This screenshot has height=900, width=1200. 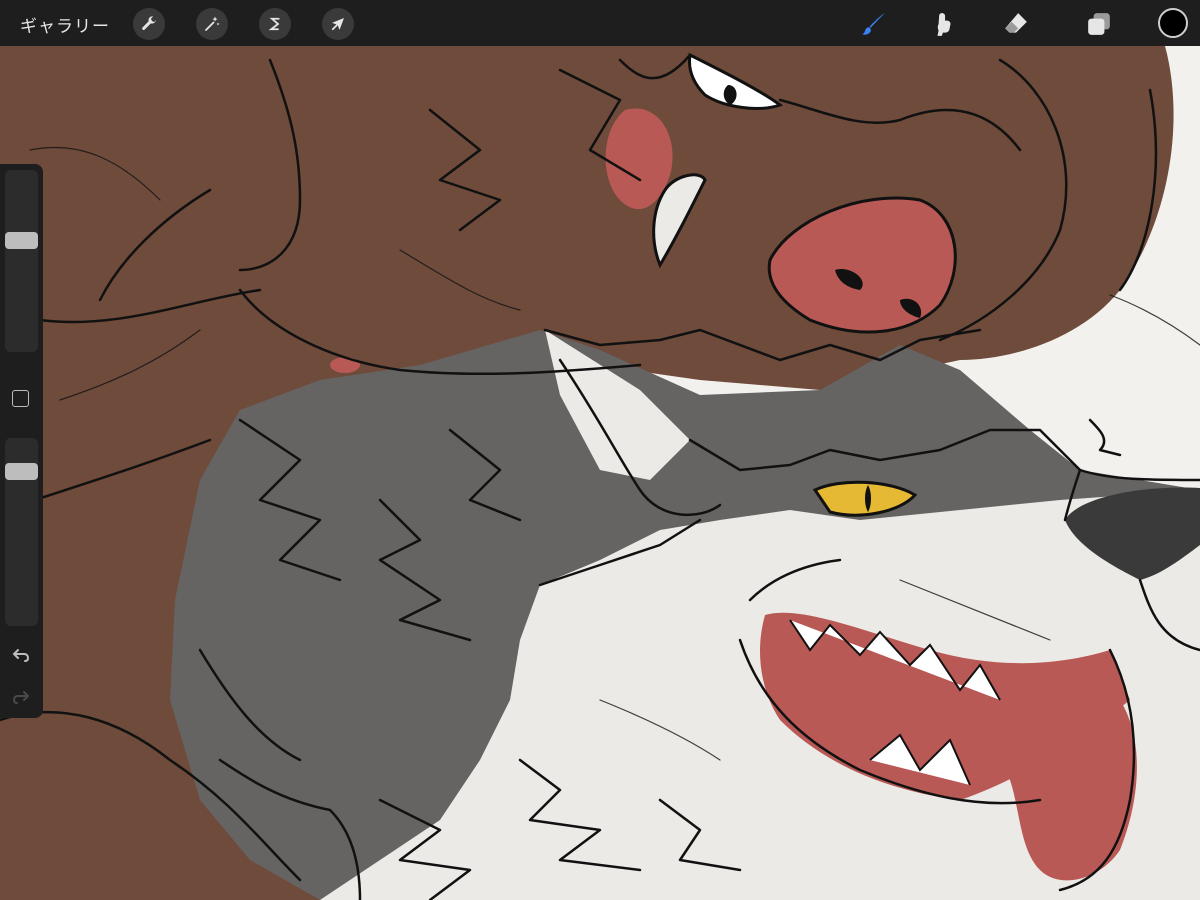 I want to click on transform-button, so click(x=338, y=24).